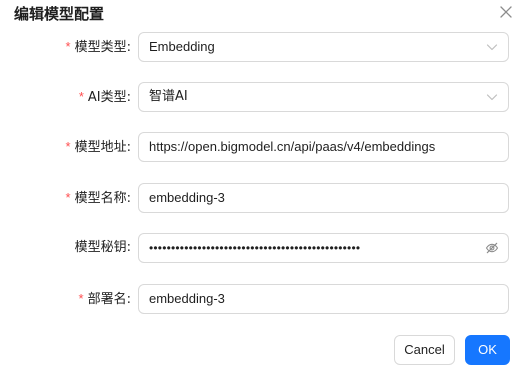 The width and height of the screenshot is (525, 367). I want to click on form-row-model-type: * 模型类型: Embedding, so click(262, 47).